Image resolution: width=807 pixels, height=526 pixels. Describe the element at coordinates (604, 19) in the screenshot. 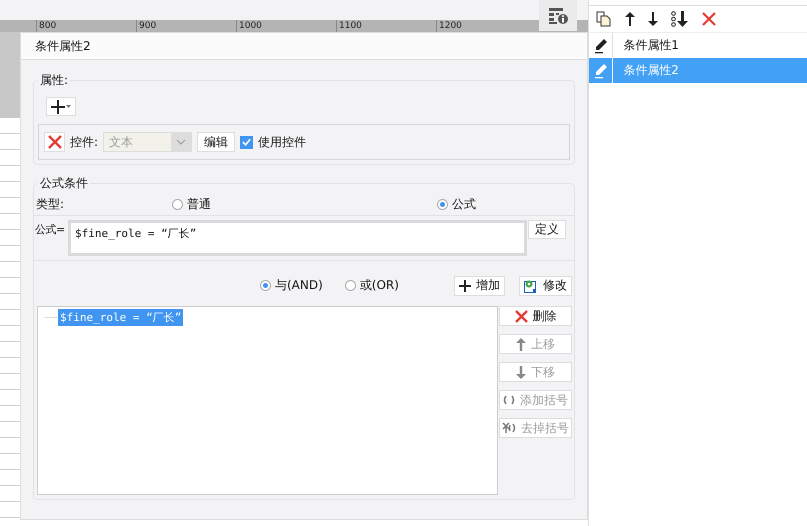

I see `copy-icon` at that location.